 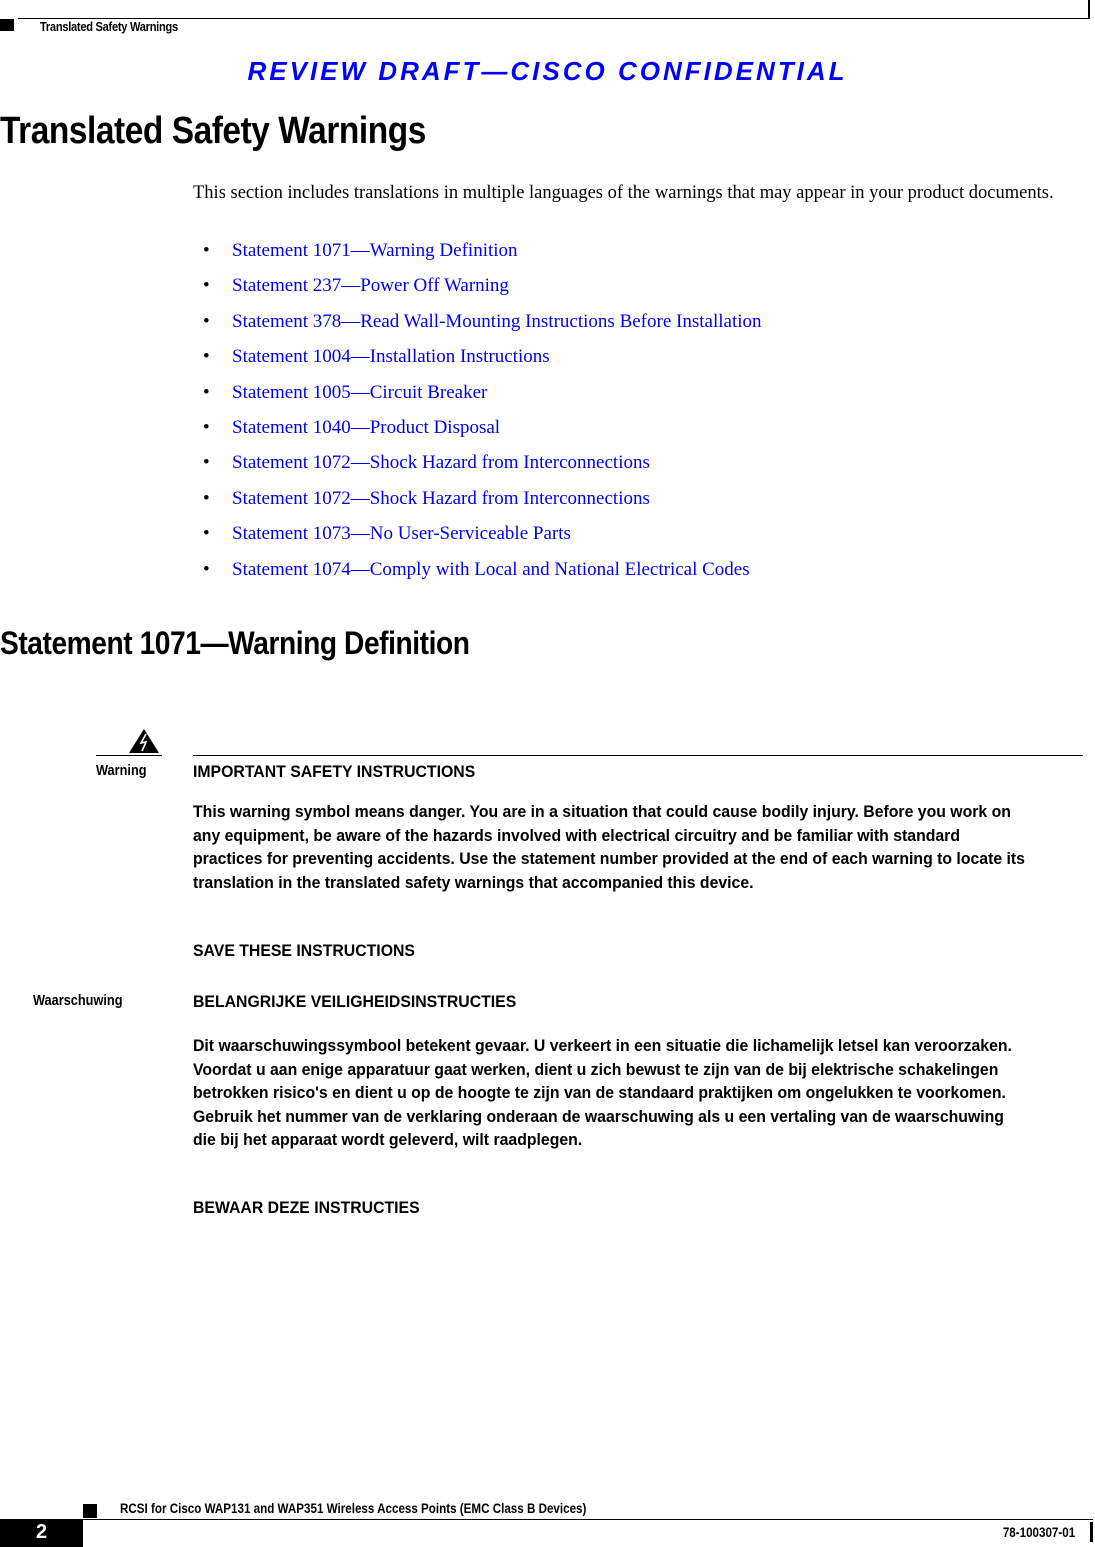 What do you see at coordinates (1089, 9) in the screenshot?
I see `header-rule-end` at bounding box center [1089, 9].